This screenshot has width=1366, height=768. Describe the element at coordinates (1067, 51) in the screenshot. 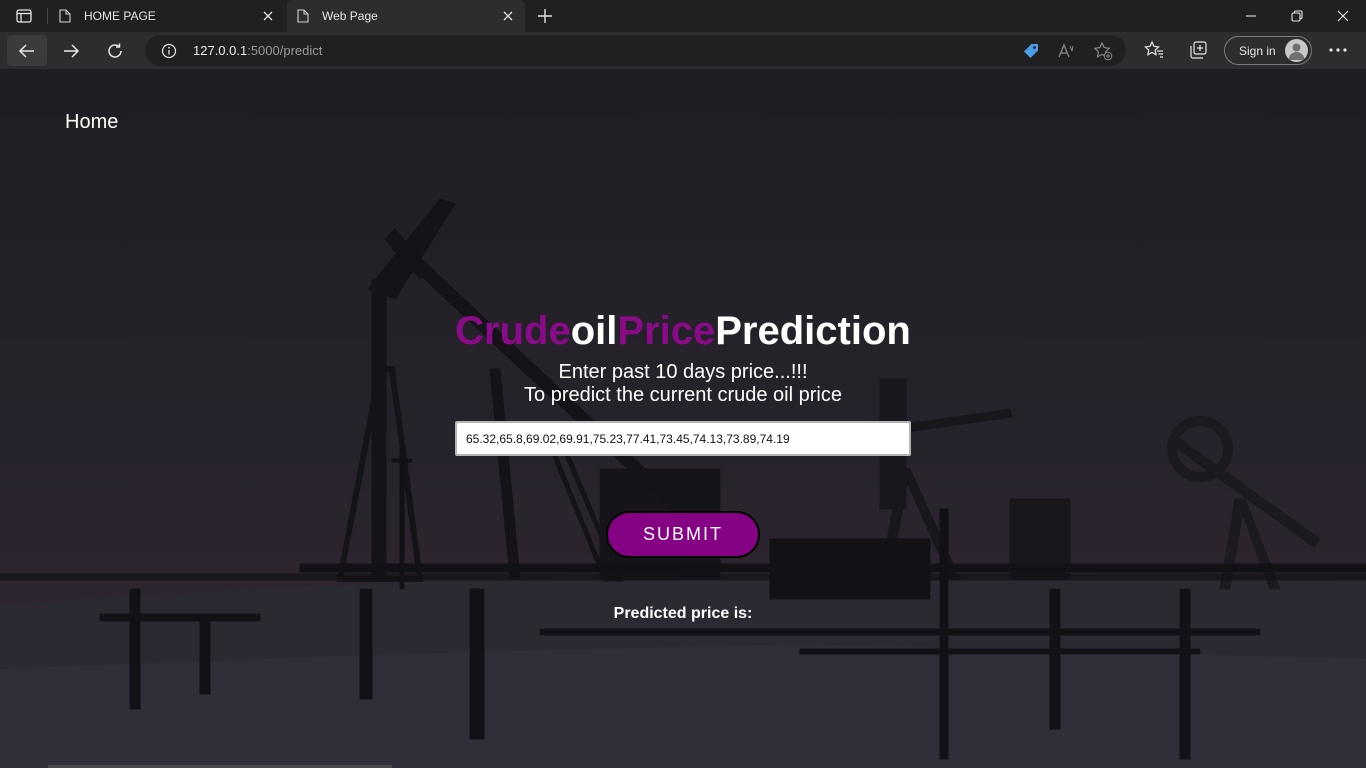

I see `read-aloud-icon` at that location.